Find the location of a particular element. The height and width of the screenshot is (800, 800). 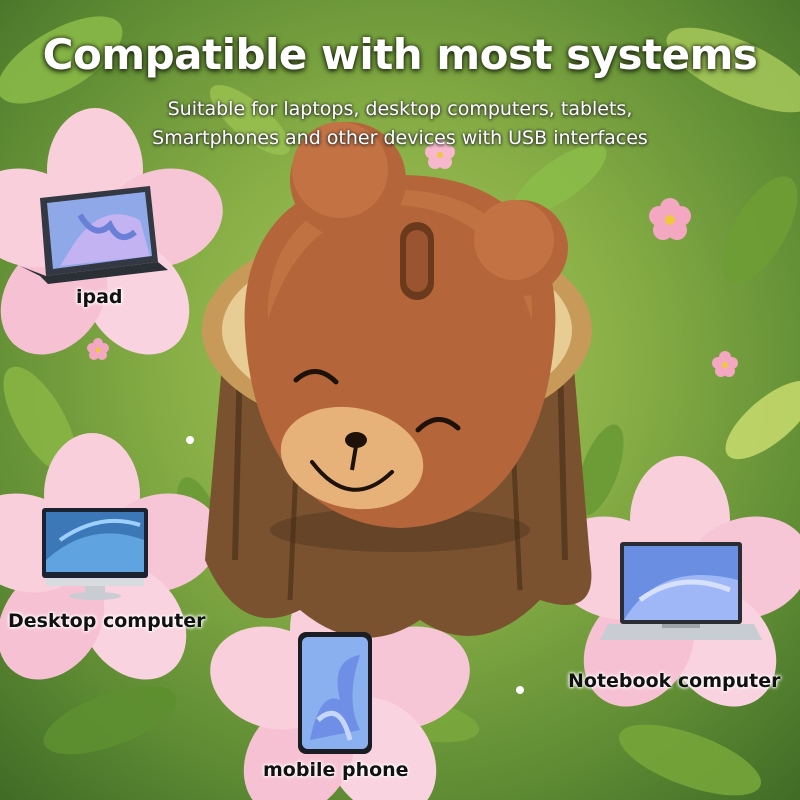

label-mobile-phone: mobile phone is located at coordinates (336, 770).